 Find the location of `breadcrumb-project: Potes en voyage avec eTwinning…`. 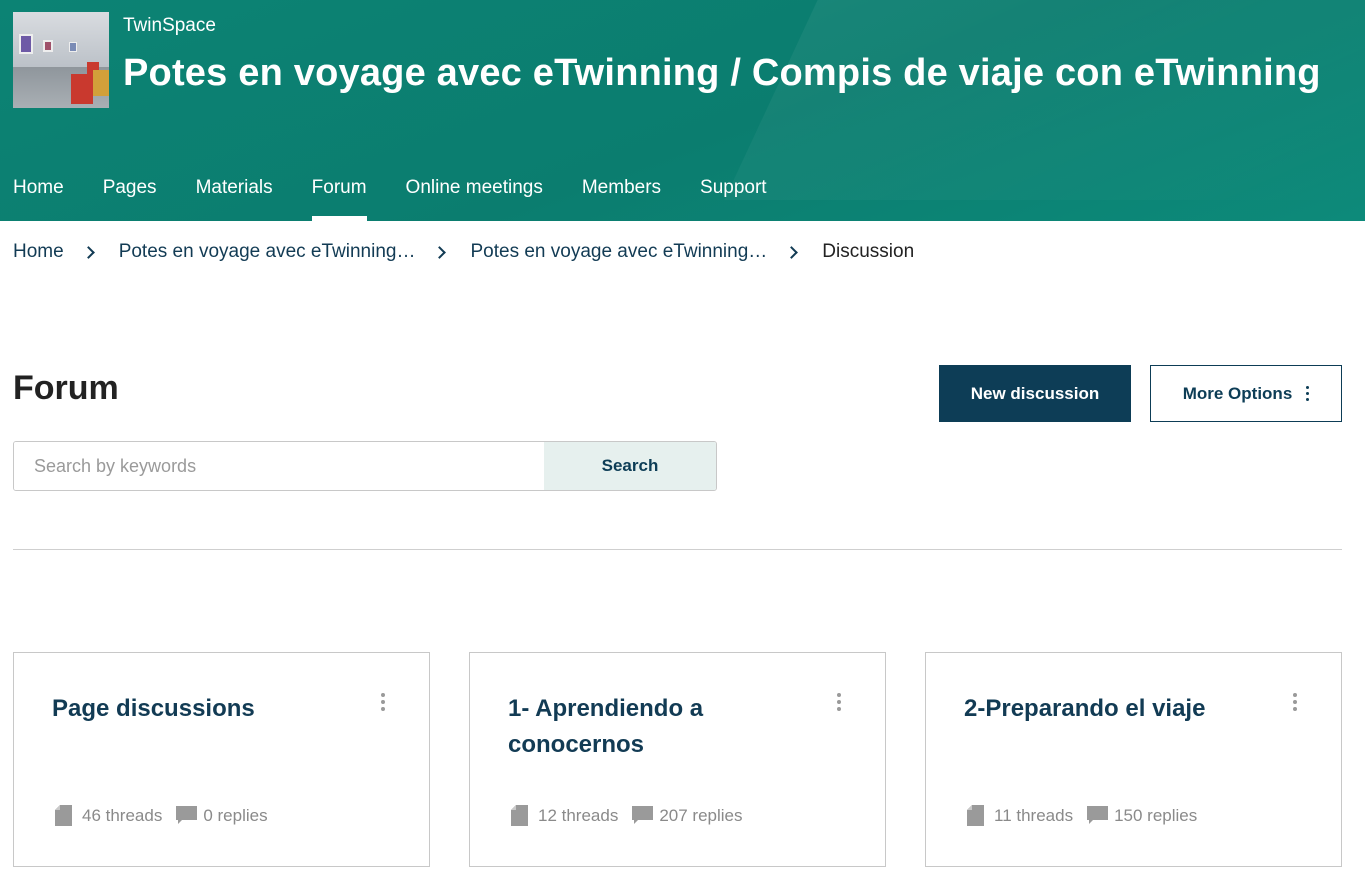

breadcrumb-project: Potes en voyage avec eTwinning… is located at coordinates (267, 252).